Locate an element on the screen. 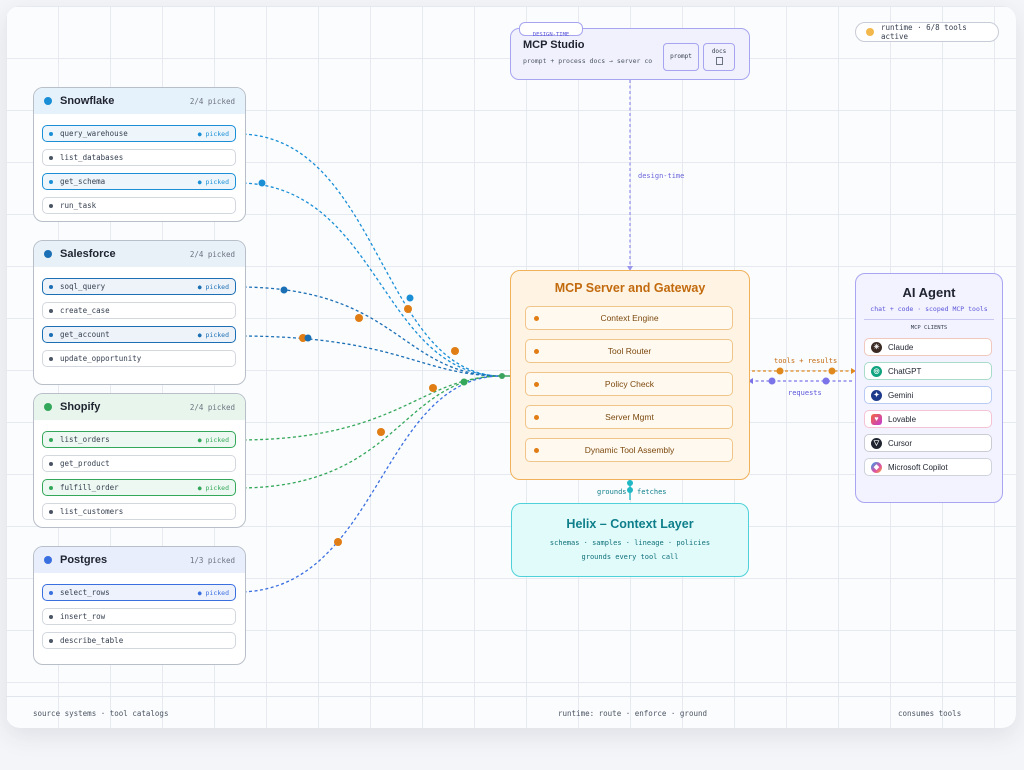  footer-center: runtime: route · enforce · ground is located at coordinates (633, 713).